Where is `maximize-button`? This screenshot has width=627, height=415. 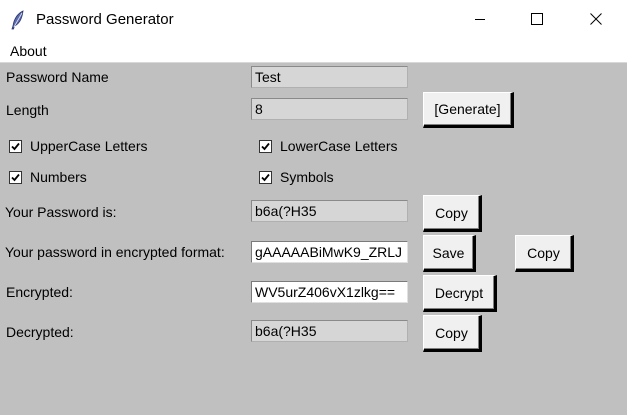
maximize-button is located at coordinates (537, 20).